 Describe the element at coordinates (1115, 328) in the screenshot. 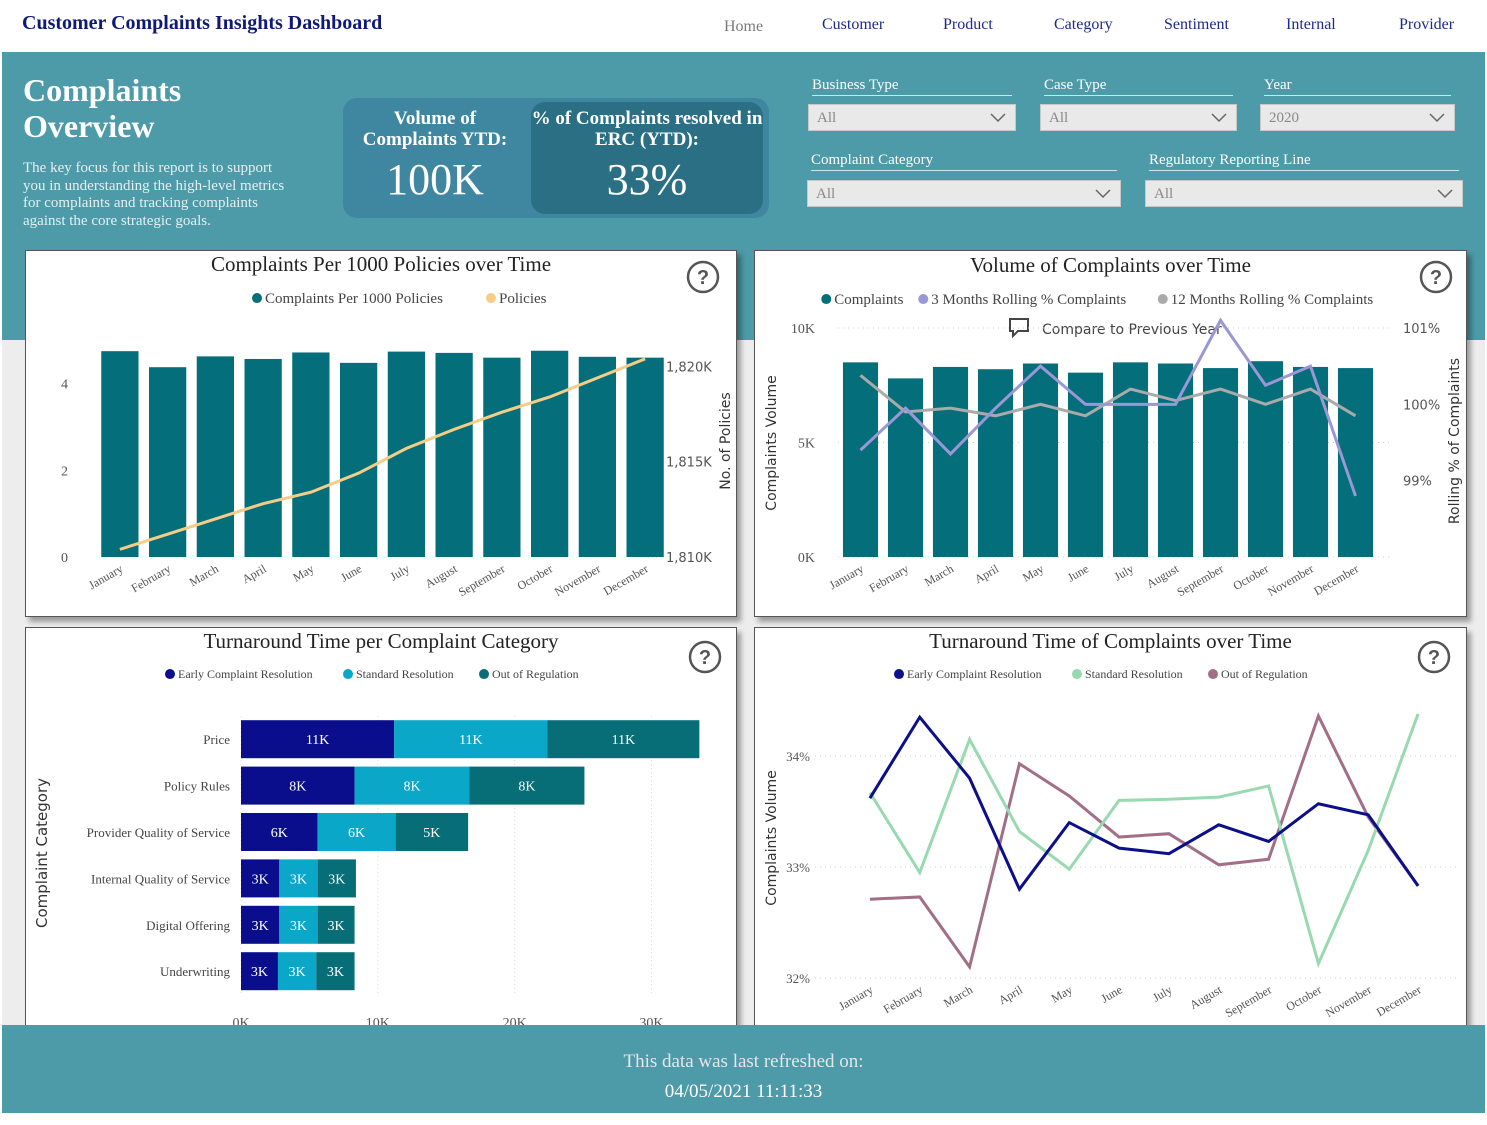

I see `compare-previous-year-button: Compare to Previous Year` at that location.